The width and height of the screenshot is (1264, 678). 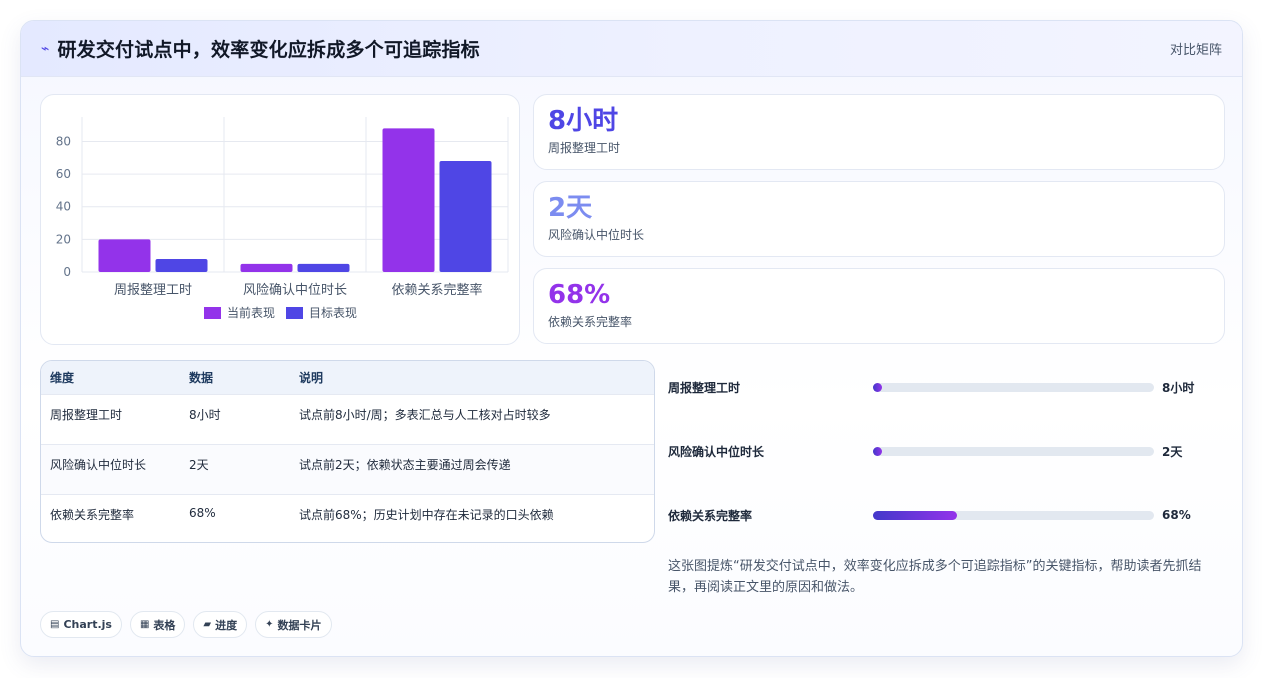 I want to click on kpi-card-weekly-report: 8小时 周报整理工时, so click(x=879, y=132).